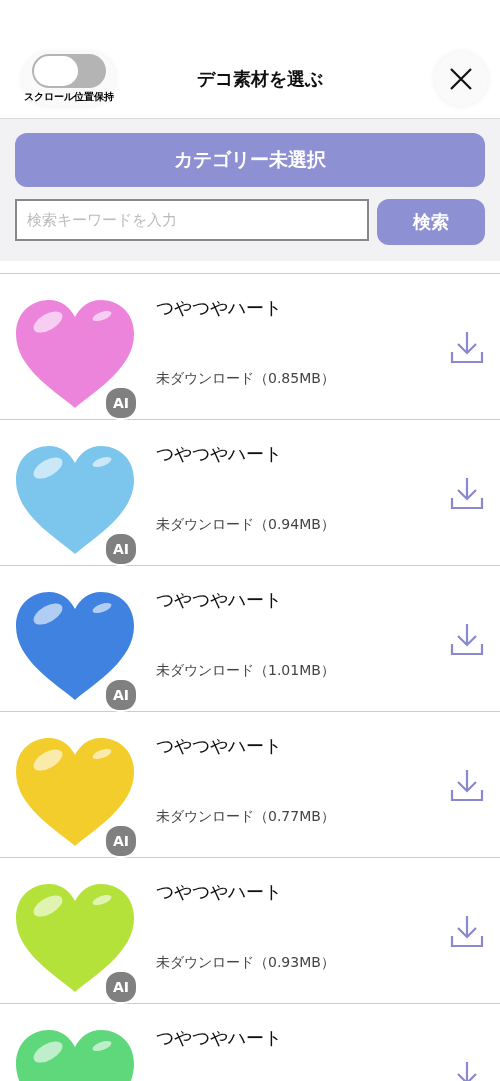  I want to click on toggle-label: スクロール位置保持, so click(69, 97).